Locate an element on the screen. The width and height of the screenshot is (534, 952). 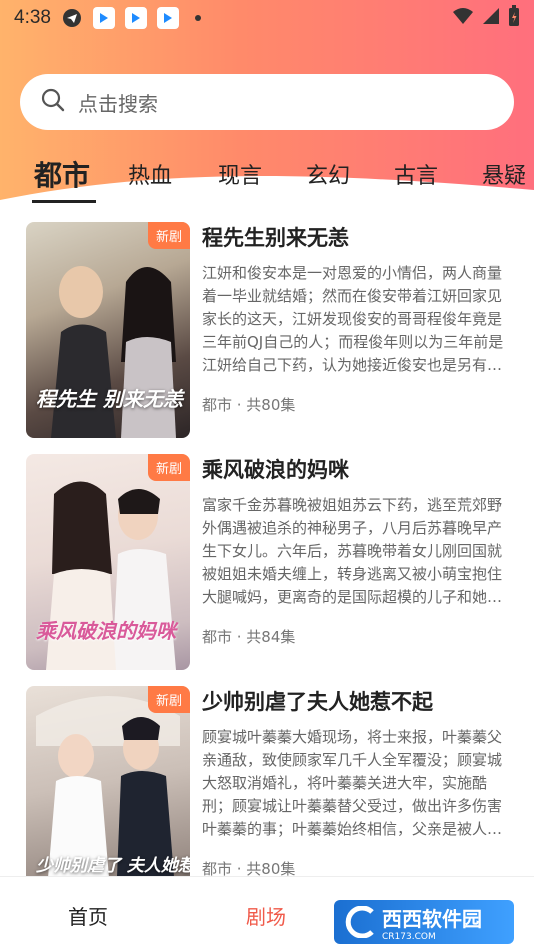
watermark-text: 西西软件园 is located at coordinates (432, 918).